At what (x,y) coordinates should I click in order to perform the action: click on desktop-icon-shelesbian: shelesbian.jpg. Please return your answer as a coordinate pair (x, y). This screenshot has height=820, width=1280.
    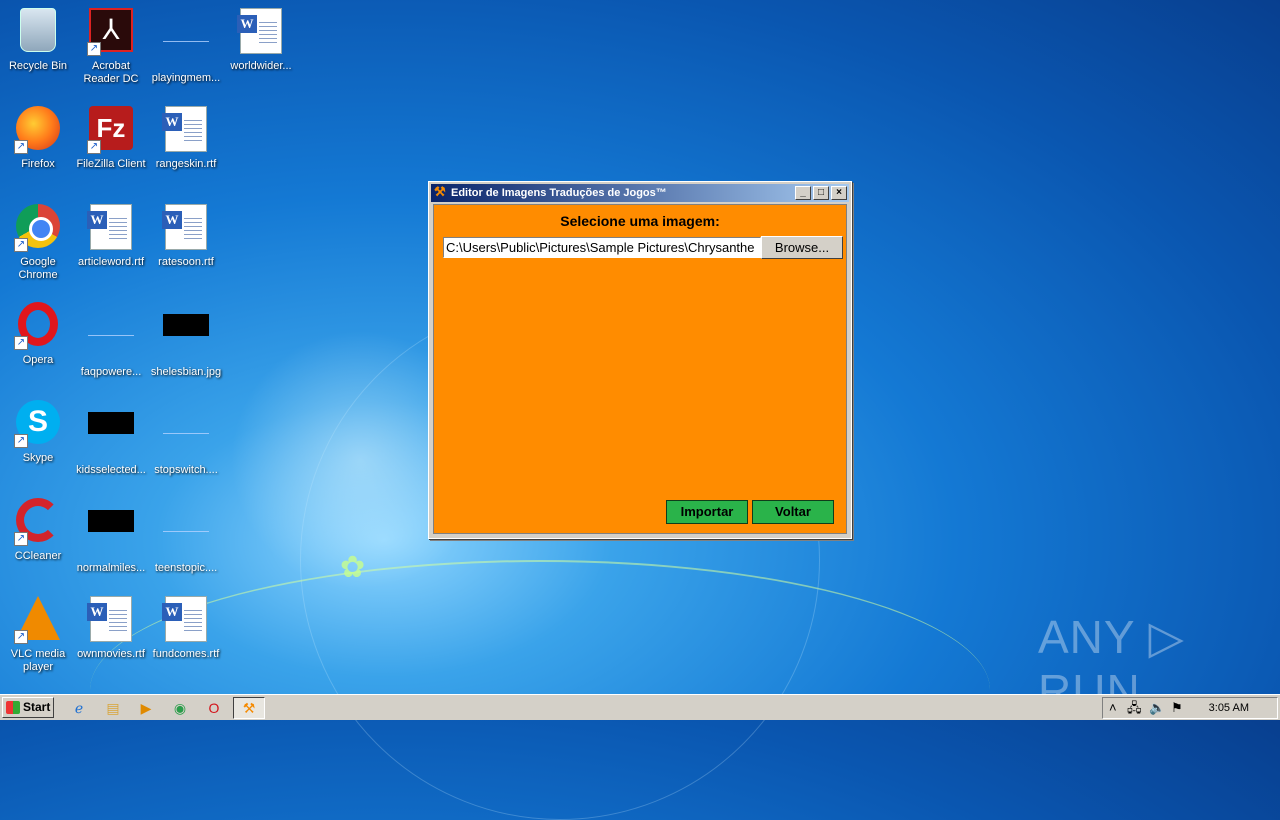
    Looking at the image, I should click on (186, 348).